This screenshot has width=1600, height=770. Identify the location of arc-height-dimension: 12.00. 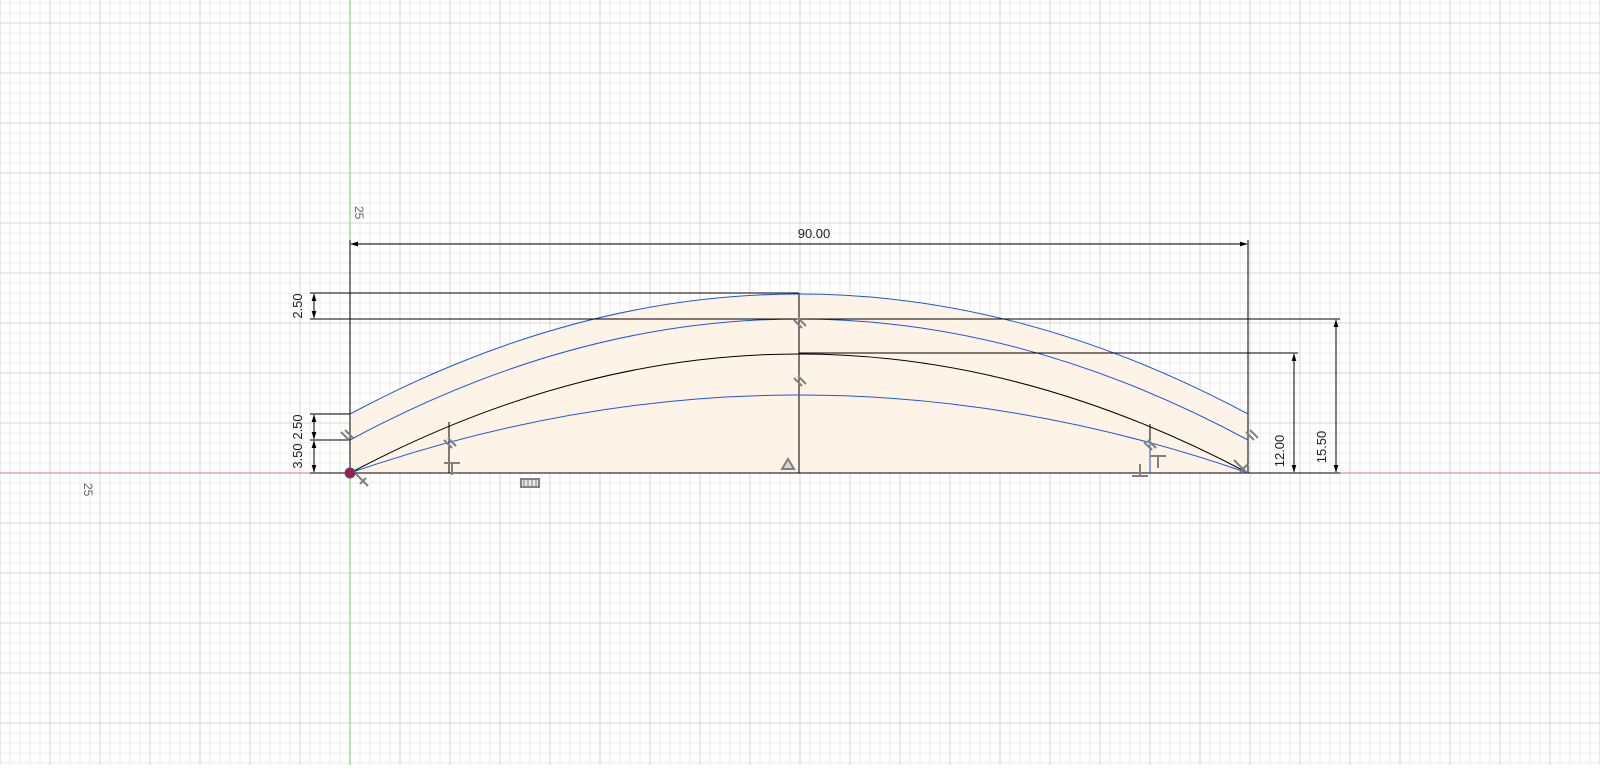
(1279, 451).